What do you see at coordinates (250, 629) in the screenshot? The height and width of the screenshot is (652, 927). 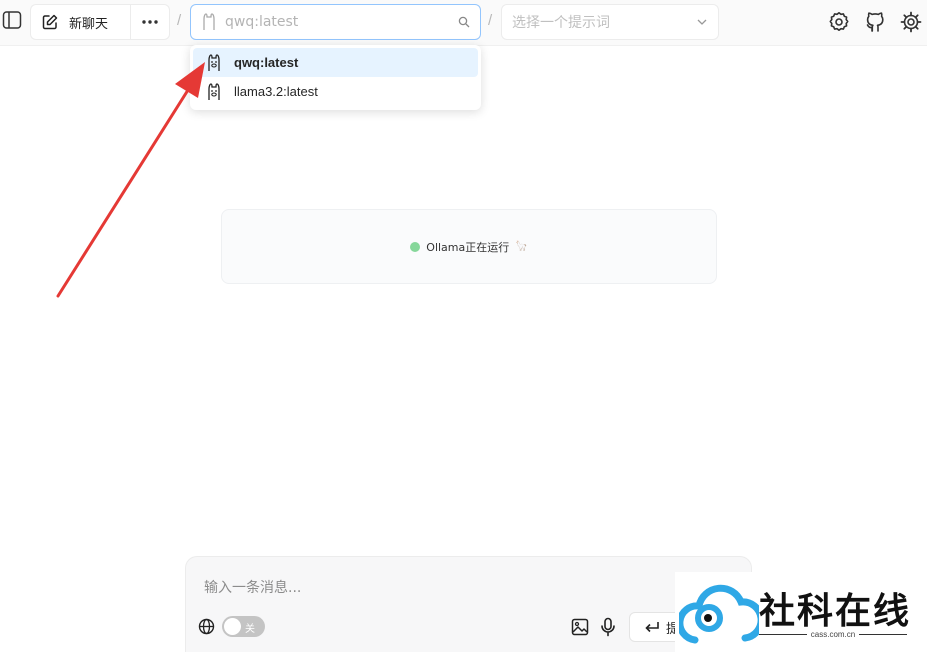 I see `toggle-label: 关` at bounding box center [250, 629].